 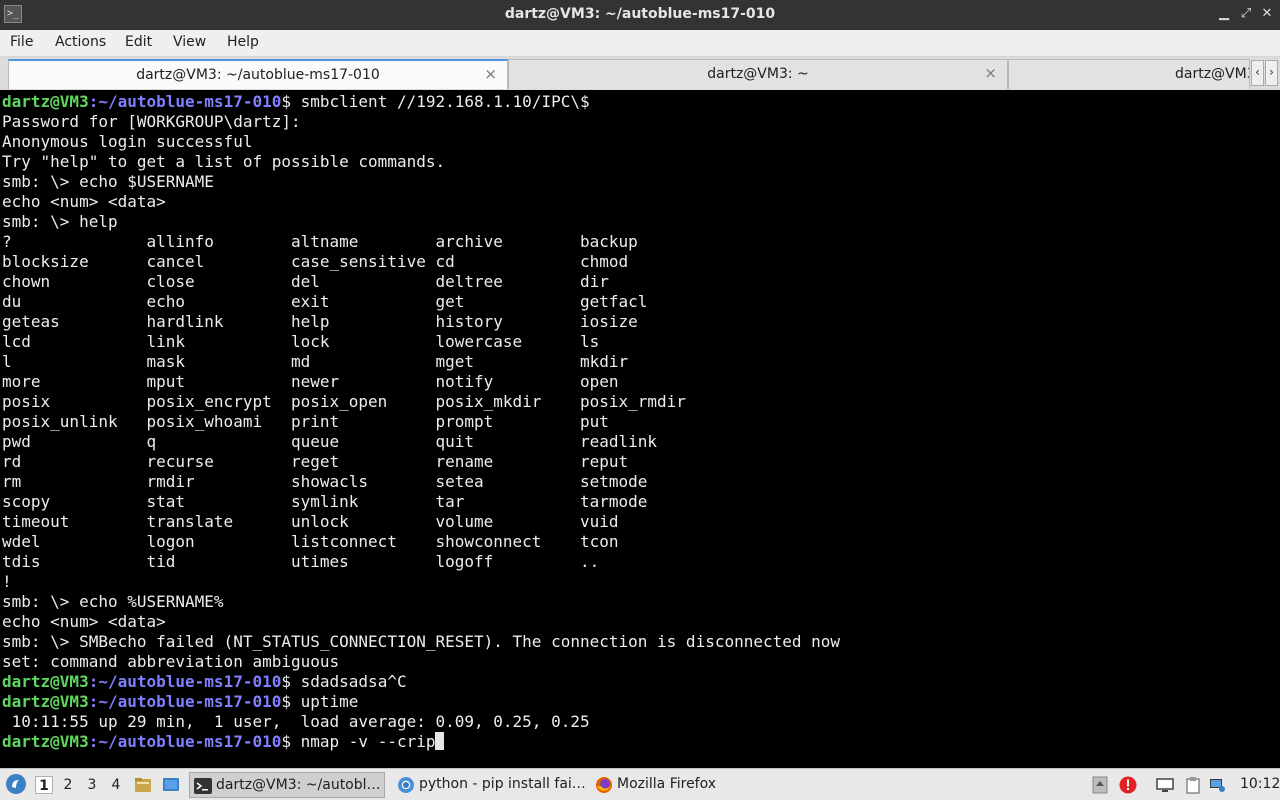 I want to click on menu-edit: Edit, so click(x=138, y=42).